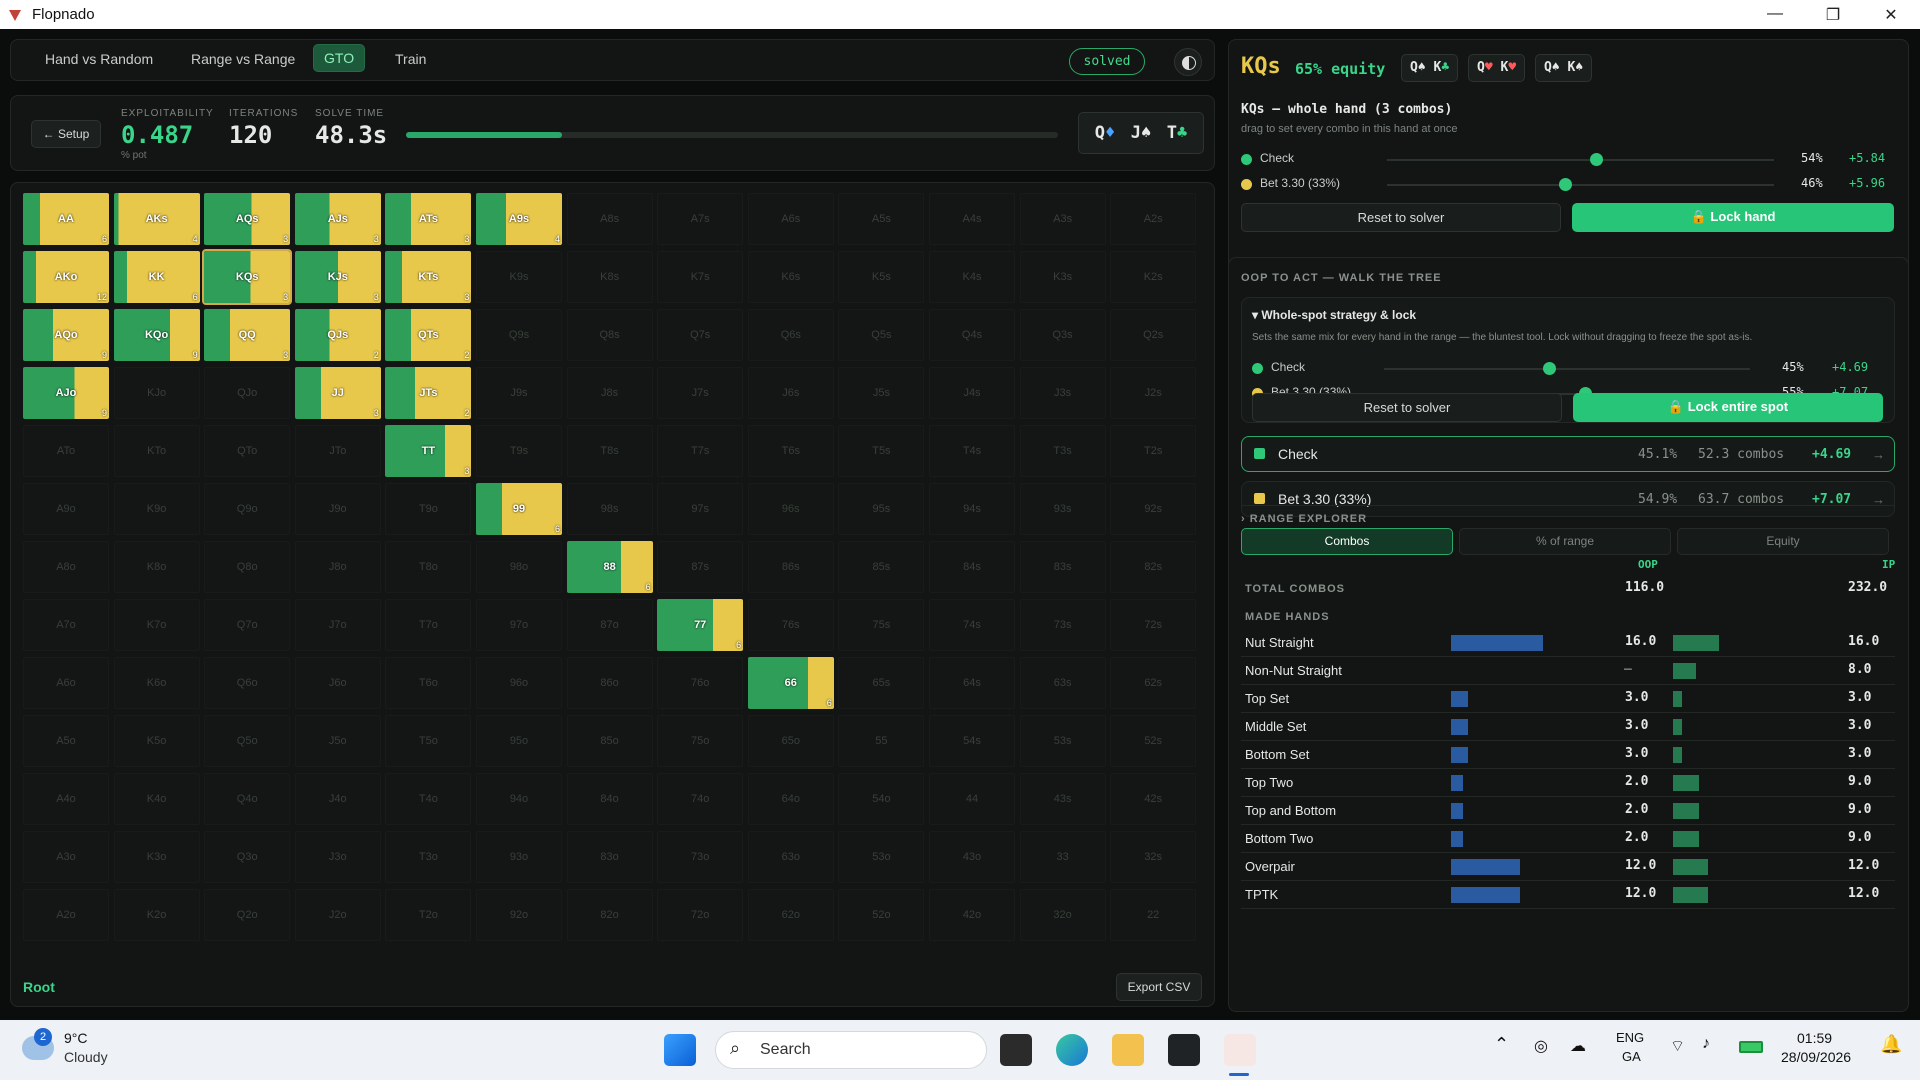 The image size is (1920, 1080). What do you see at coordinates (881, 741) in the screenshot?
I see `hand-cell: 55` at bounding box center [881, 741].